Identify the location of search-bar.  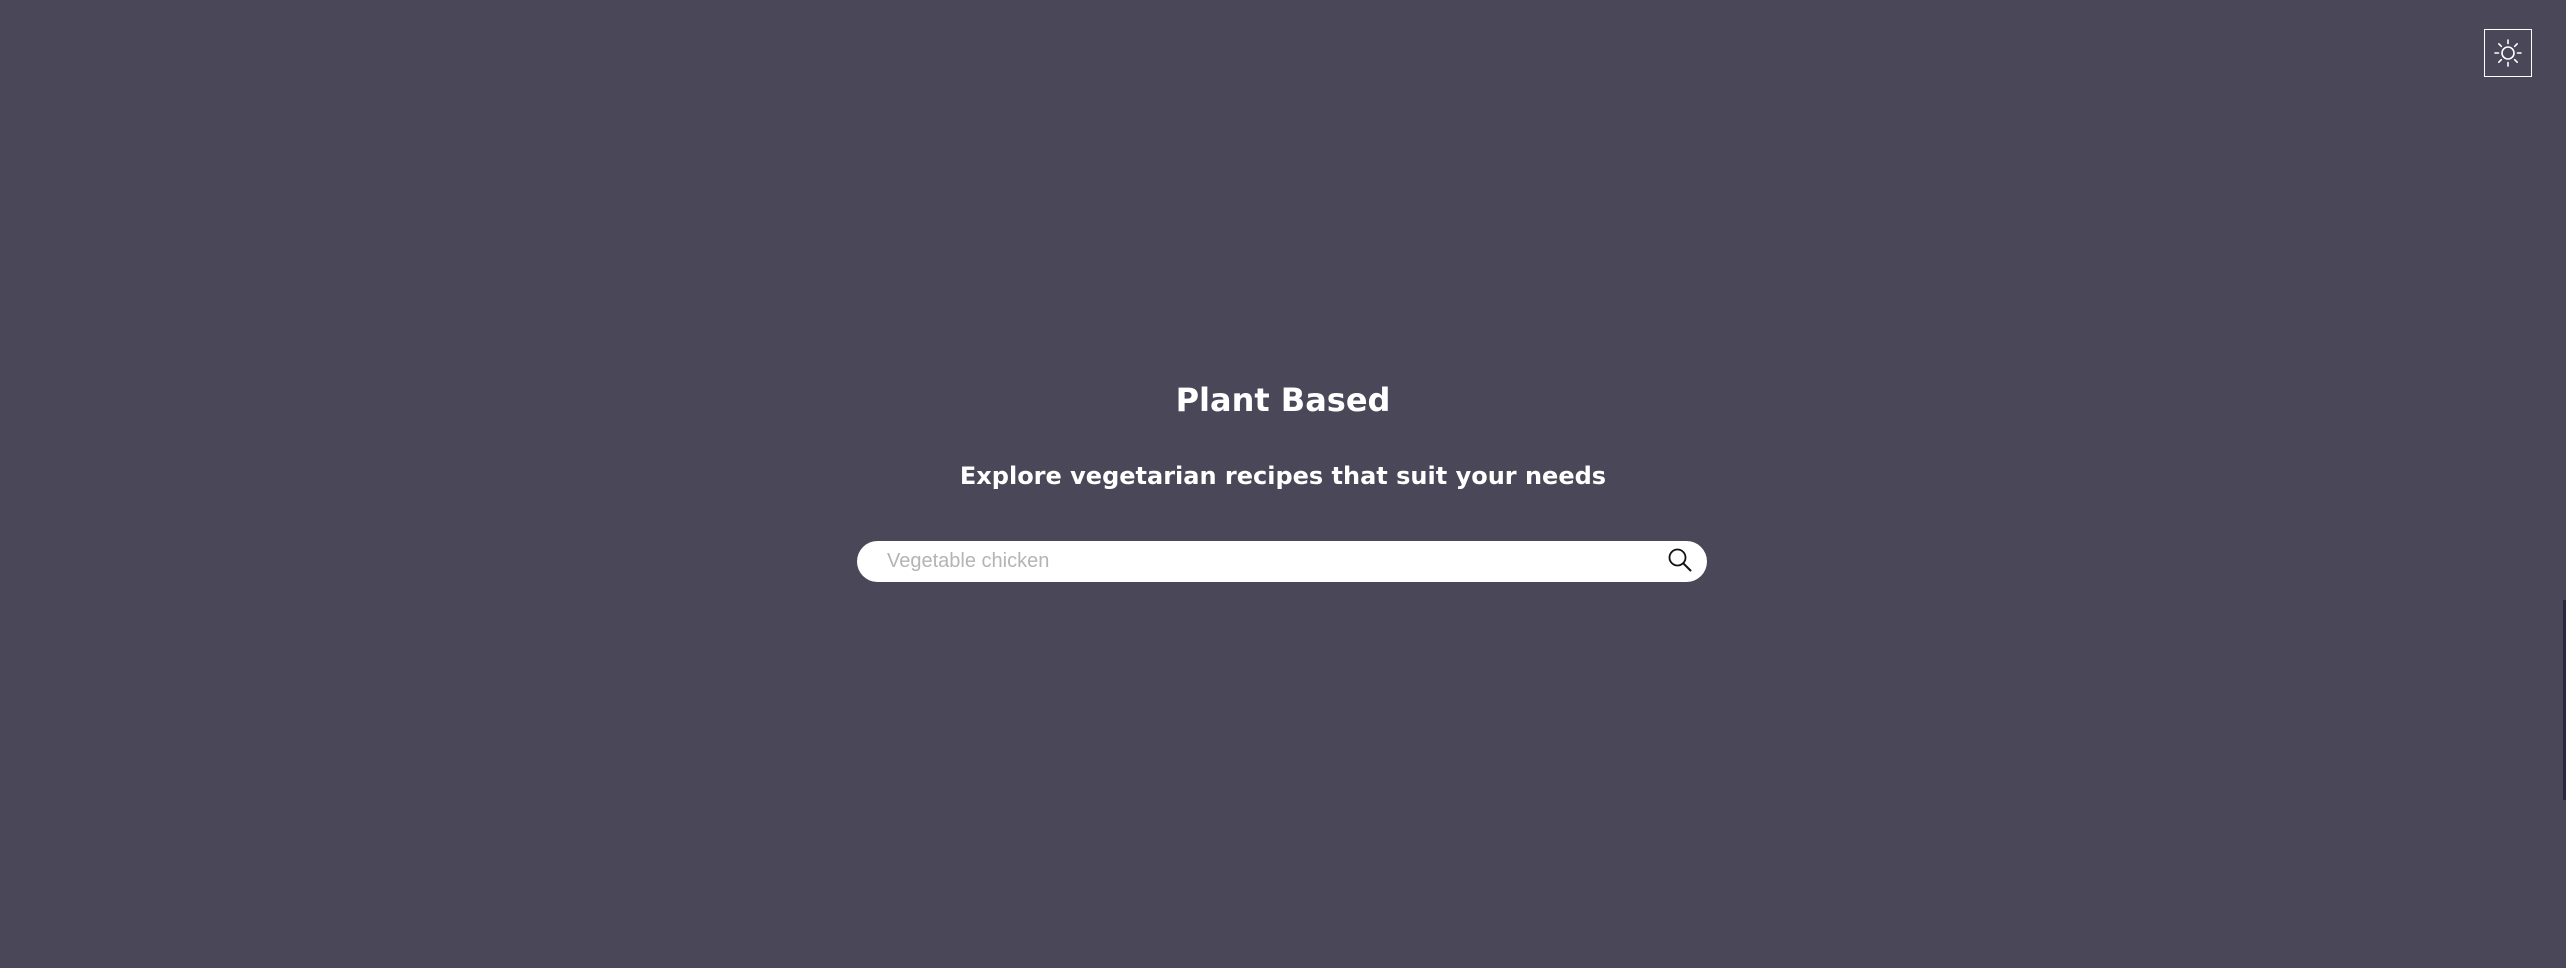
(1282, 561).